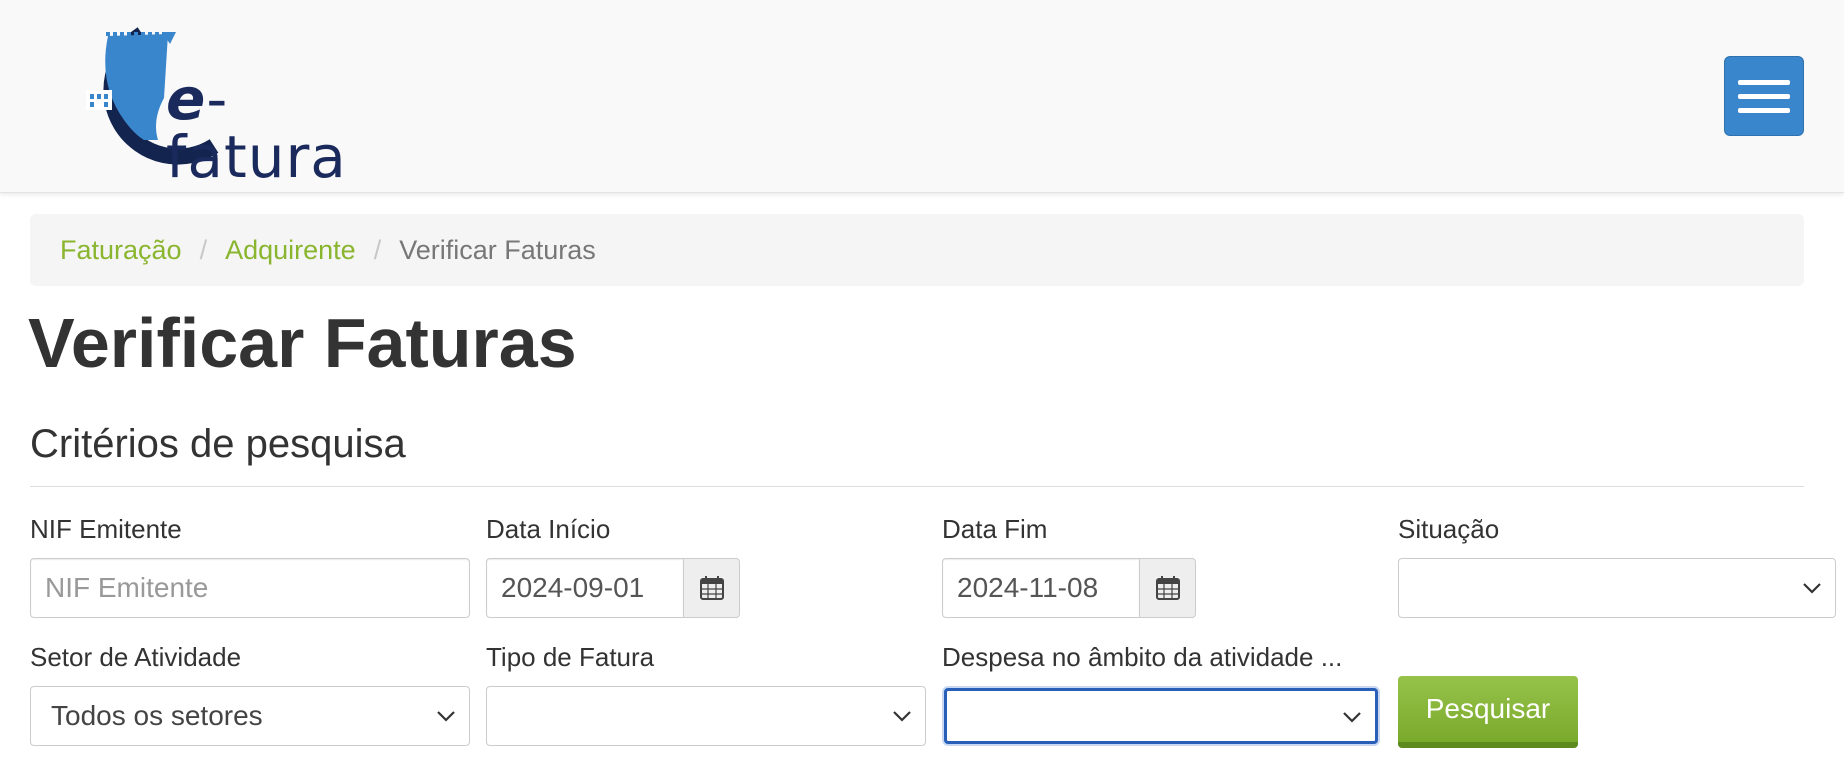 Image resolution: width=1844 pixels, height=776 pixels. I want to click on despesa-atividade-select, so click(1161, 716).